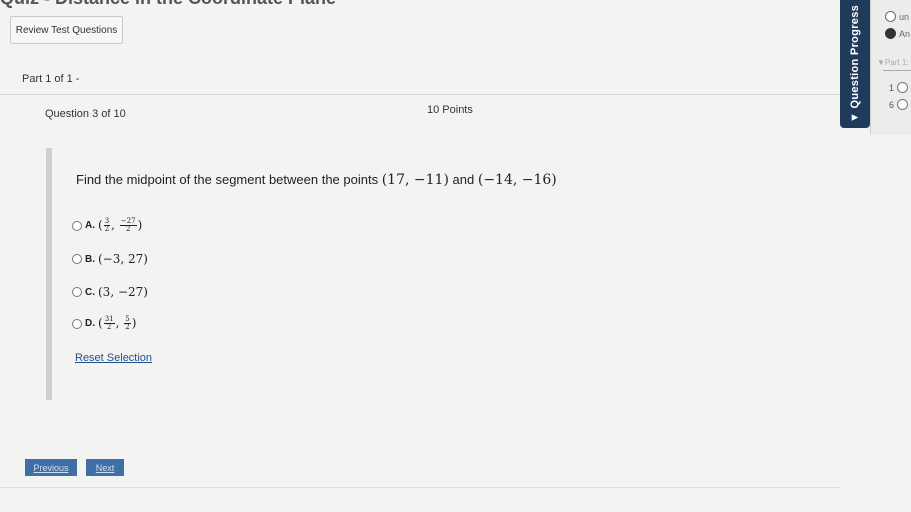 The width and height of the screenshot is (911, 512). Describe the element at coordinates (123, 259) in the screenshot. I see `choice-b-value: (−3, 27)` at that location.